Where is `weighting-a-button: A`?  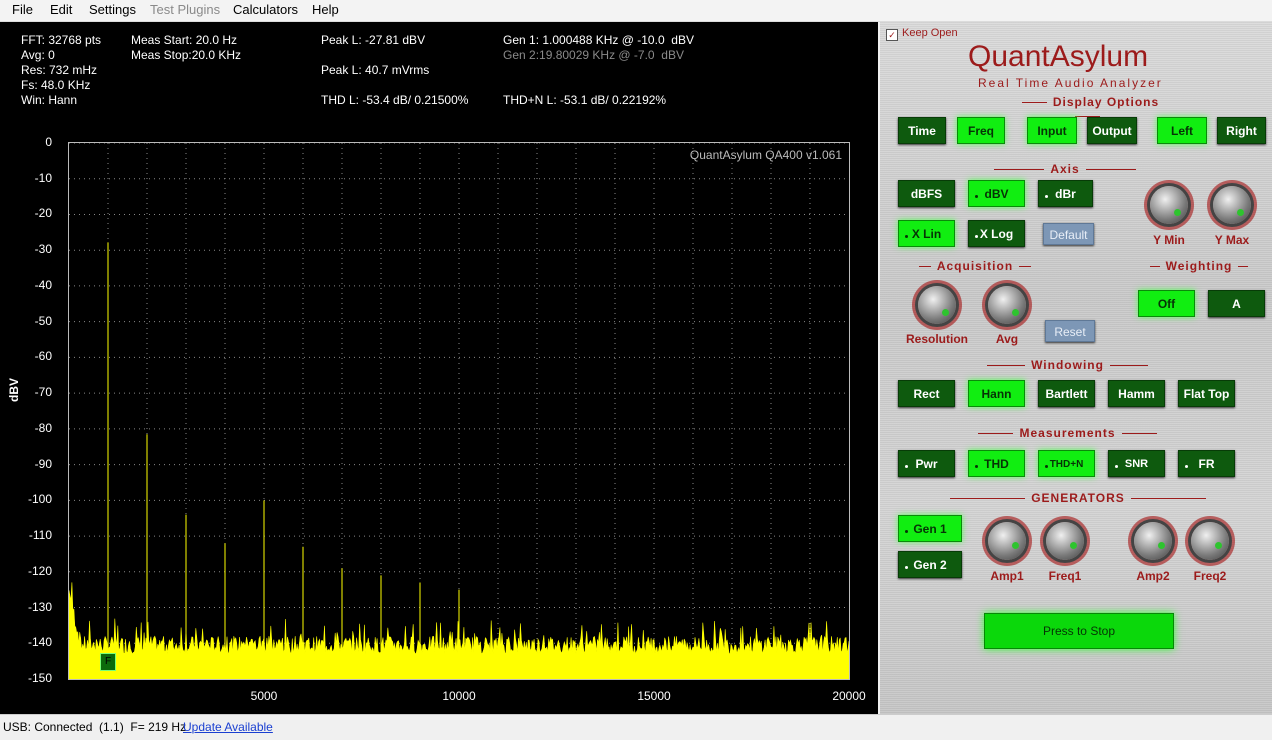 weighting-a-button: A is located at coordinates (1236, 303).